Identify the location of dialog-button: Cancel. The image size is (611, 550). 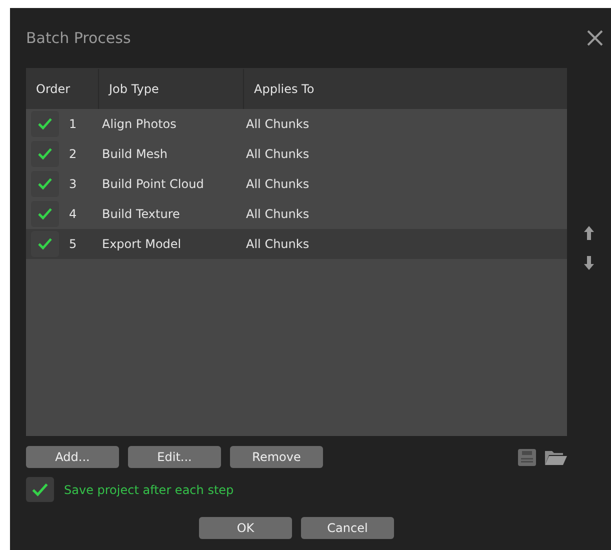
(347, 528).